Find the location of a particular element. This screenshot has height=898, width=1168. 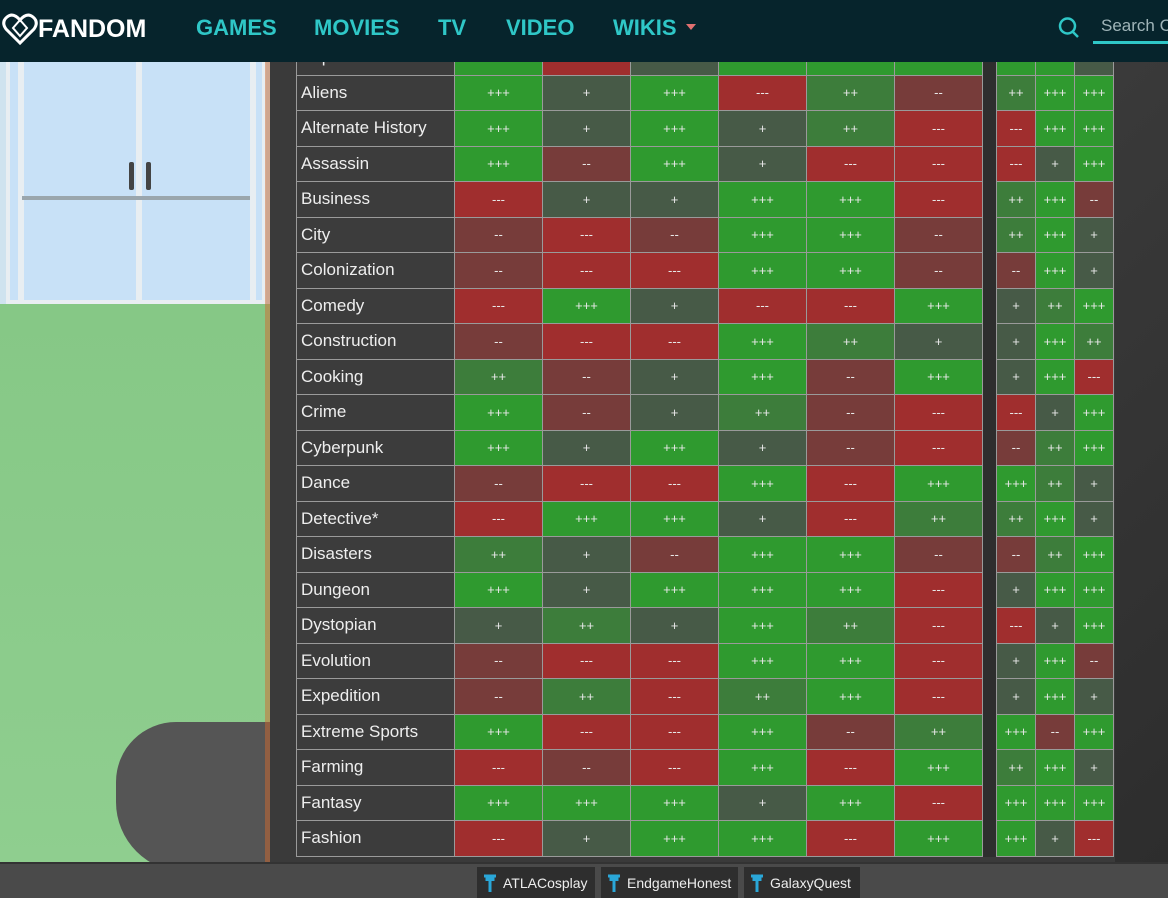

row-label: Aliens is located at coordinates (375, 93).